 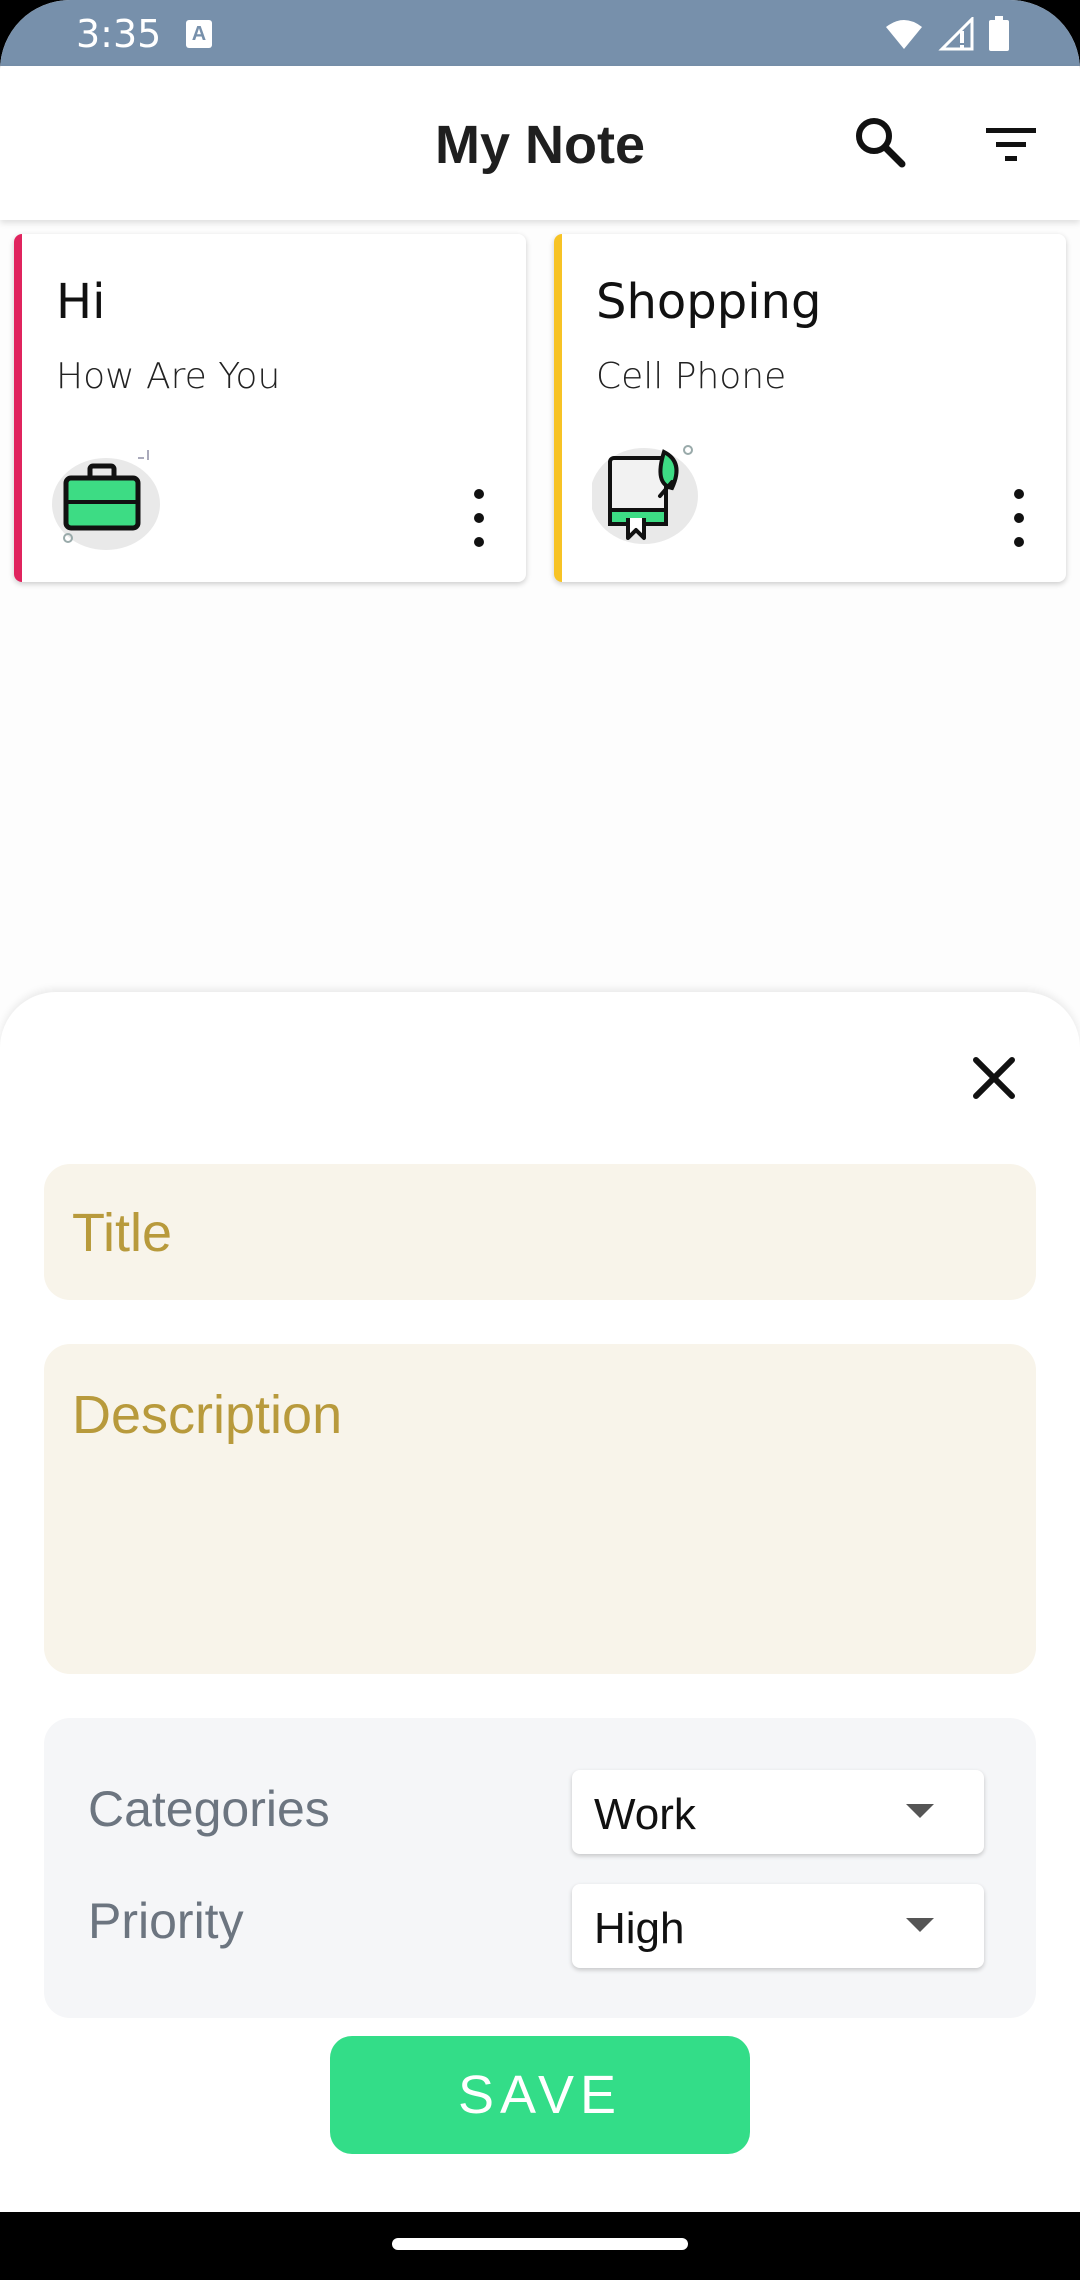 What do you see at coordinates (540, 2095) in the screenshot?
I see `save-button: SAVE` at bounding box center [540, 2095].